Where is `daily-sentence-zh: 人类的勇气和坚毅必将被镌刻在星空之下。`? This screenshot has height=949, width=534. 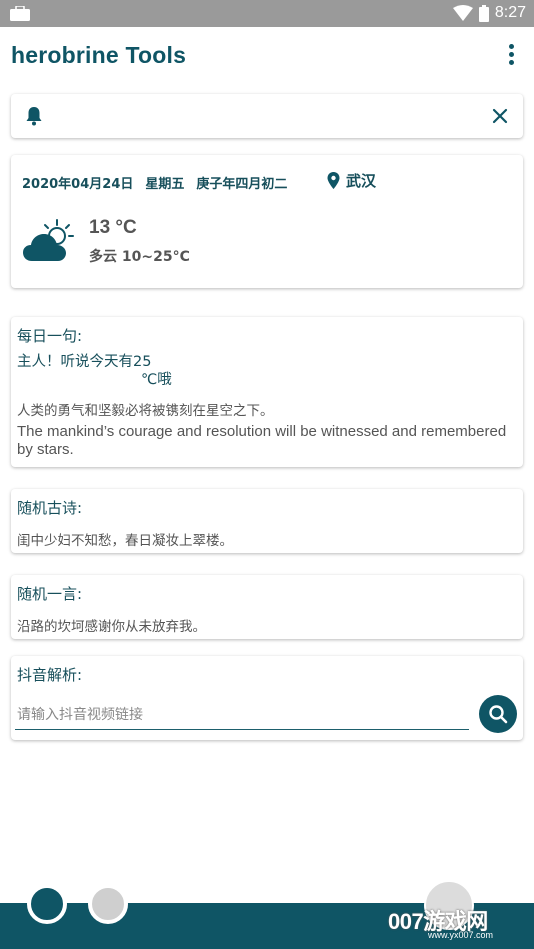
daily-sentence-zh: 人类的勇气和坚毅必将被镌刻在星空之下。 is located at coordinates (145, 411).